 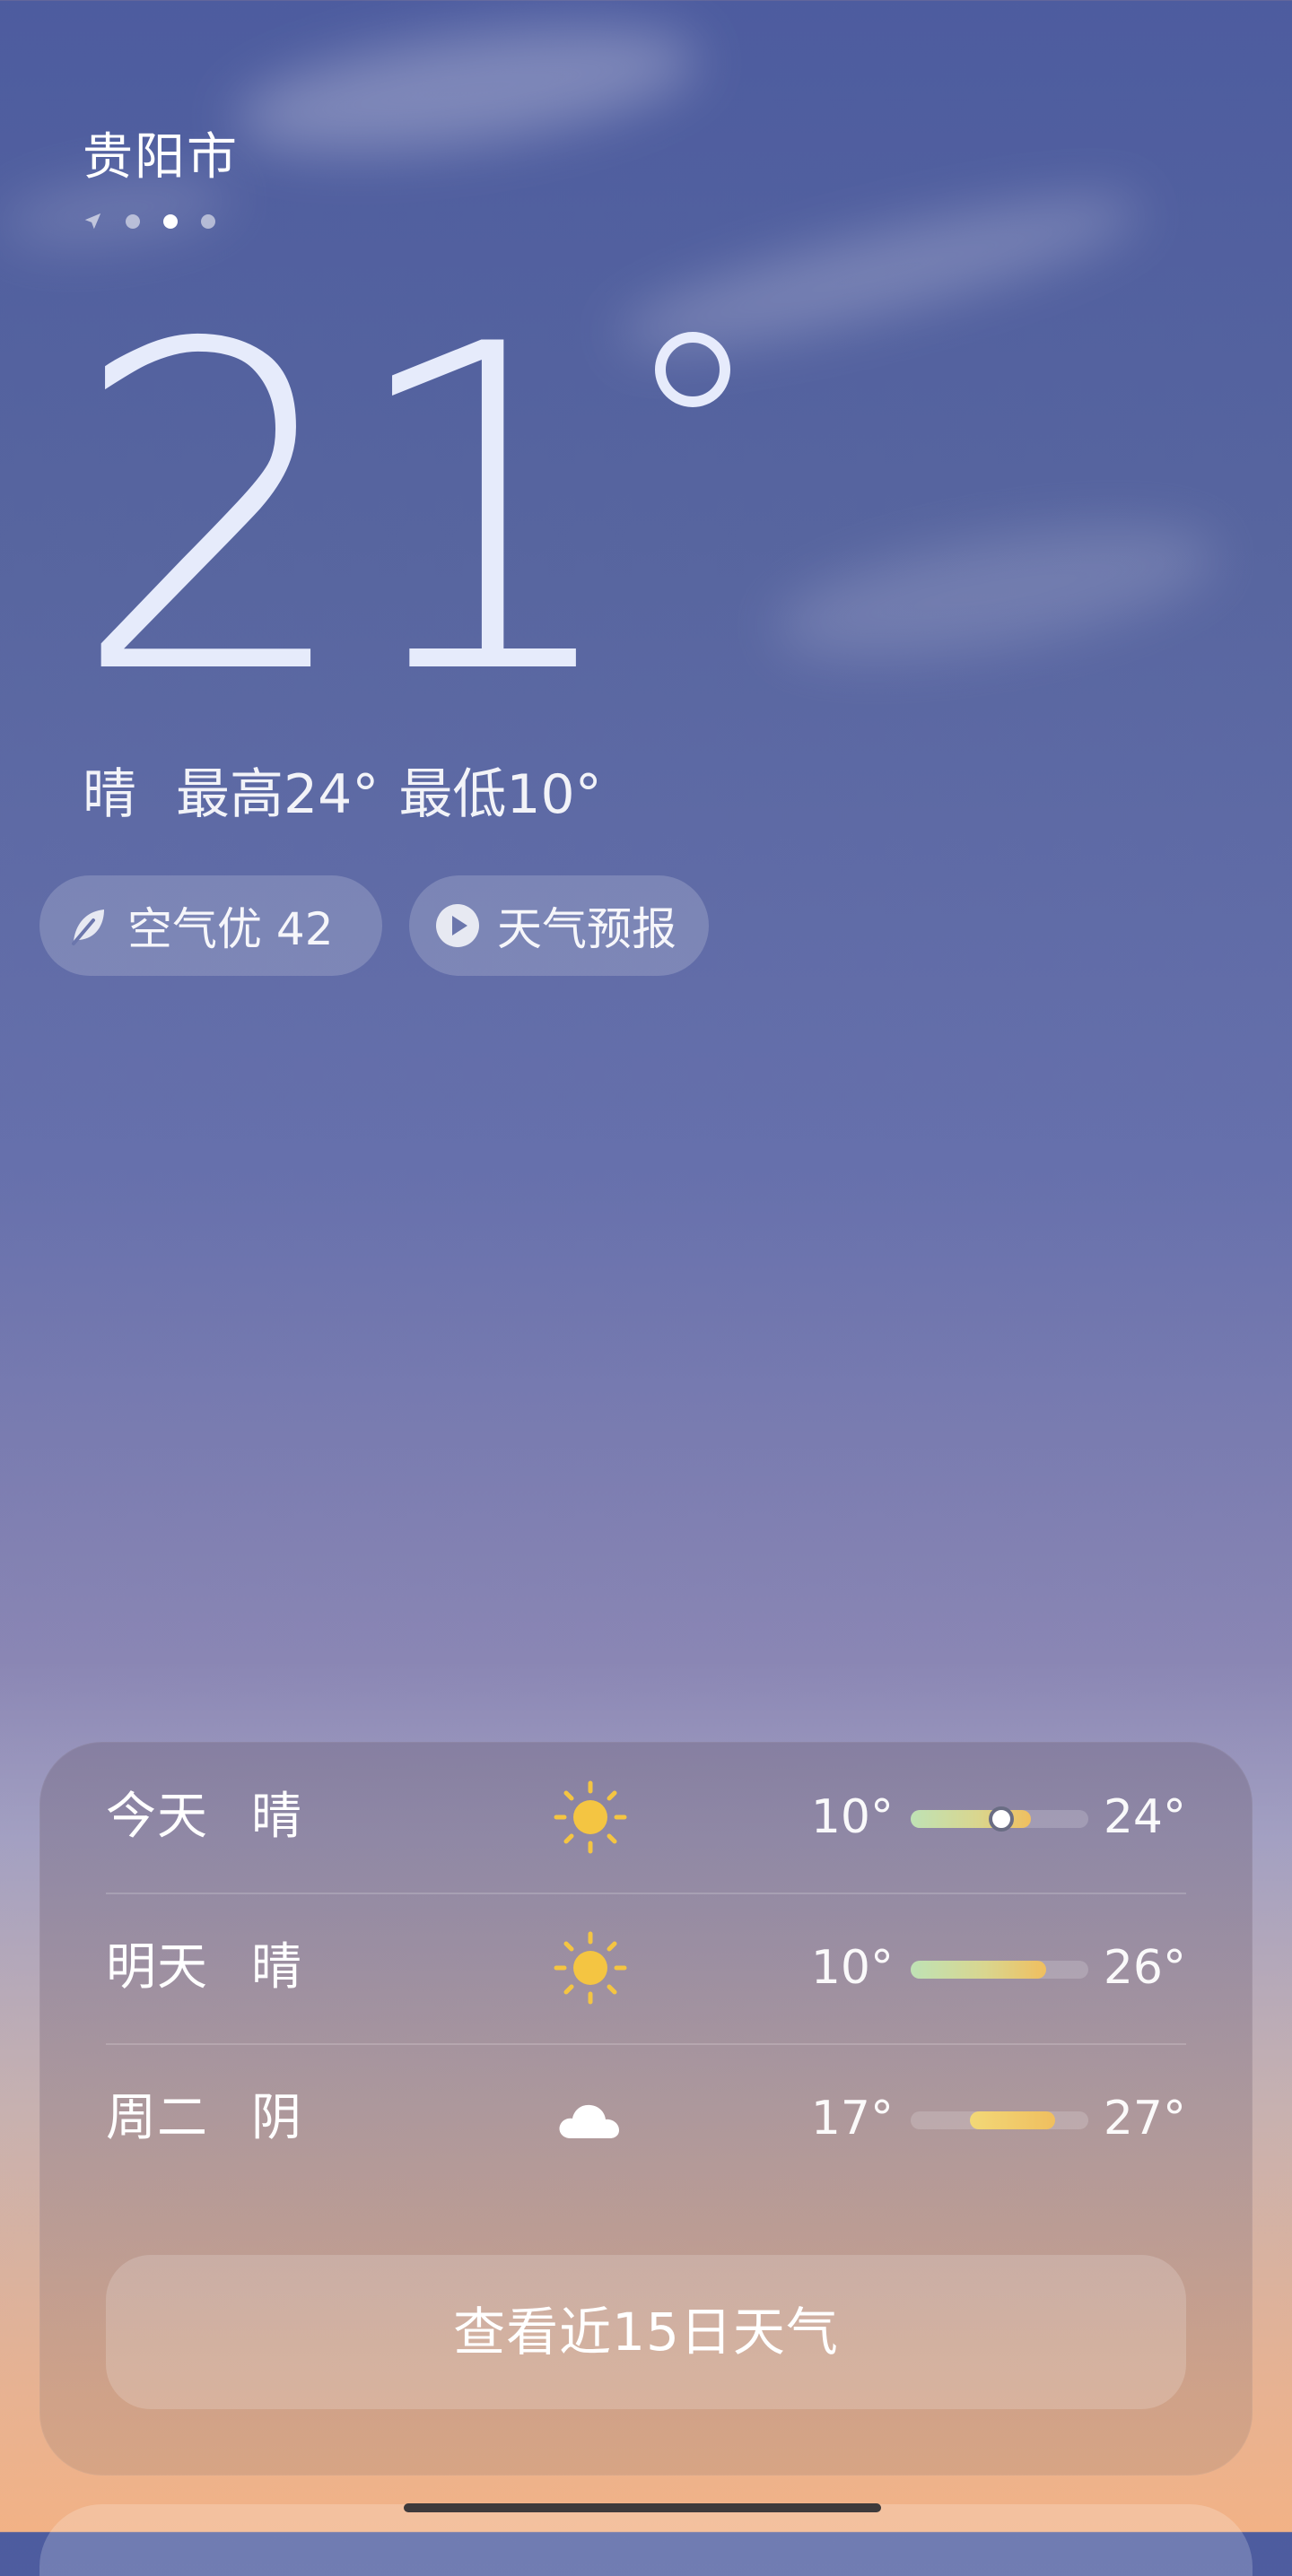 I want to click on weather-forecast-label: 天气预报, so click(x=587, y=929).